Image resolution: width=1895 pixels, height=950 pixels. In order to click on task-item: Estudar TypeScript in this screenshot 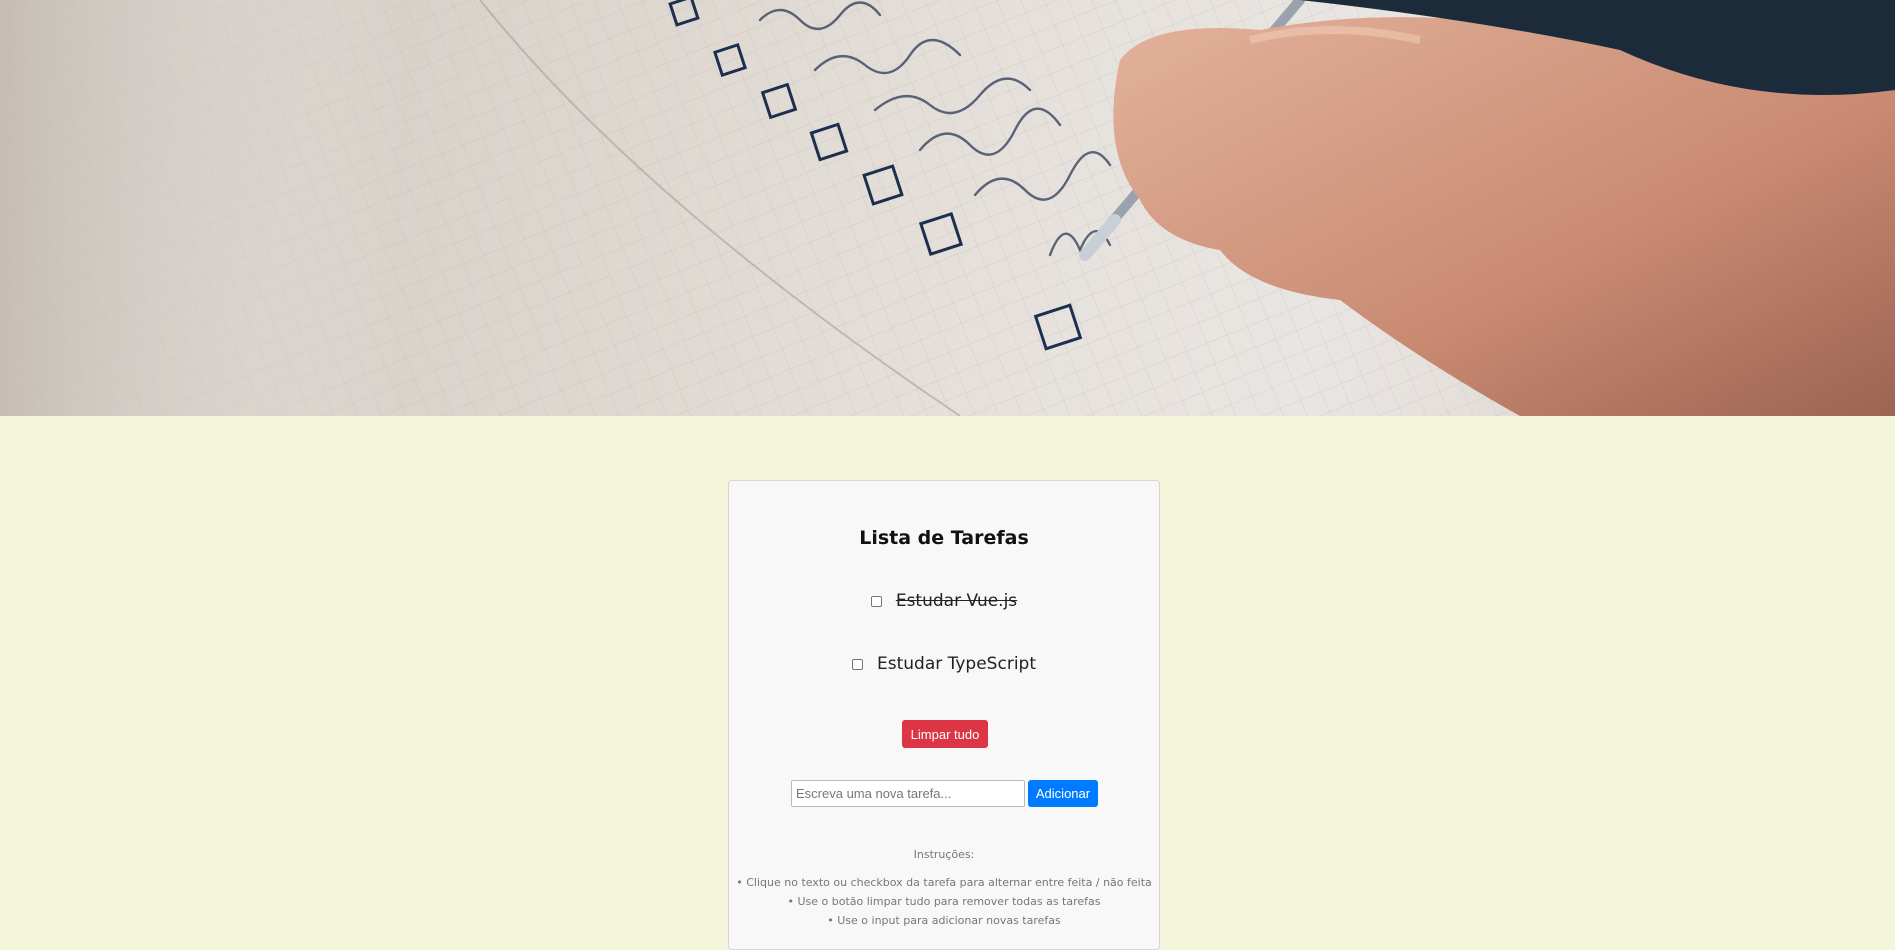, I will do `click(944, 664)`.